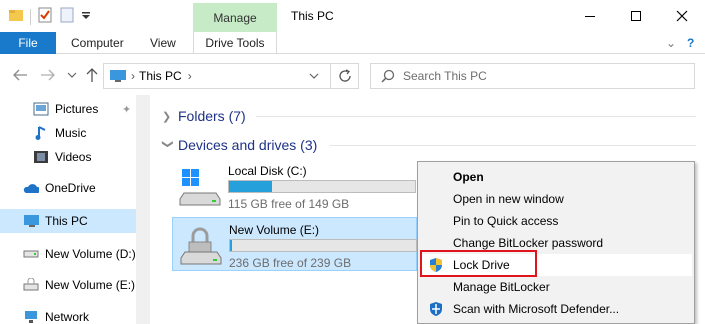 The height and width of the screenshot is (324, 705). I want to click on menu-item-label: Change BitLocker password, so click(528, 243).